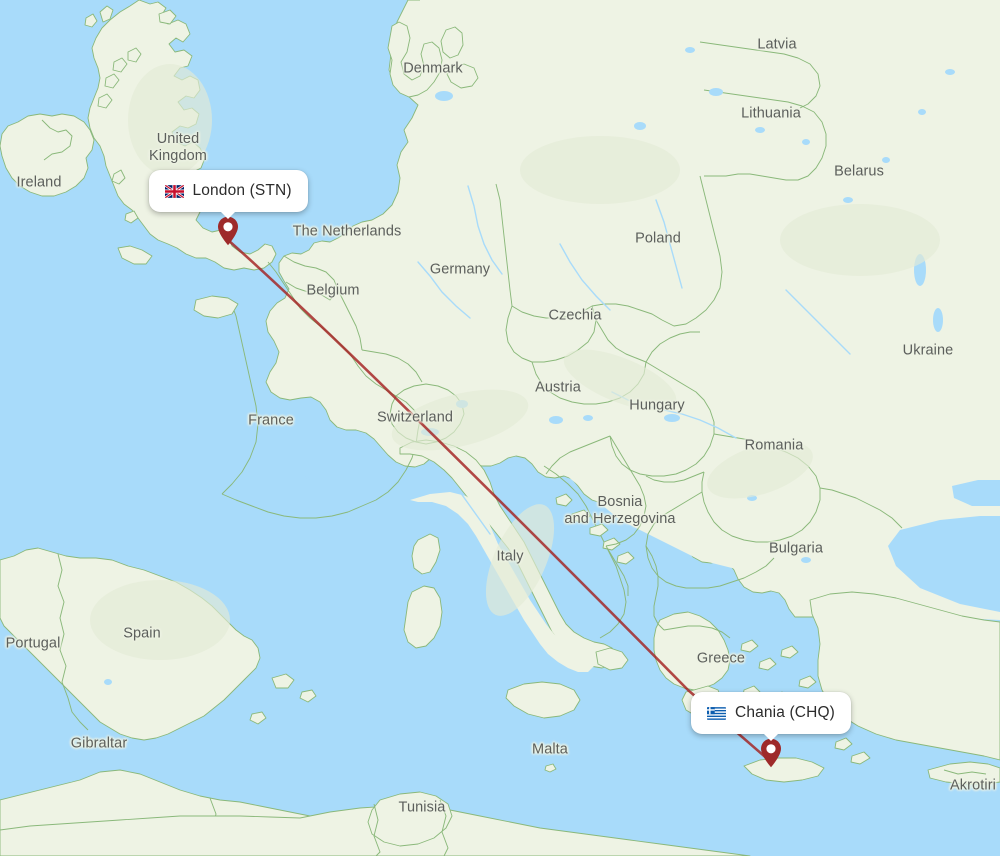  Describe the element at coordinates (242, 190) in the screenshot. I see `origin-airport-label: London (STN)` at that location.